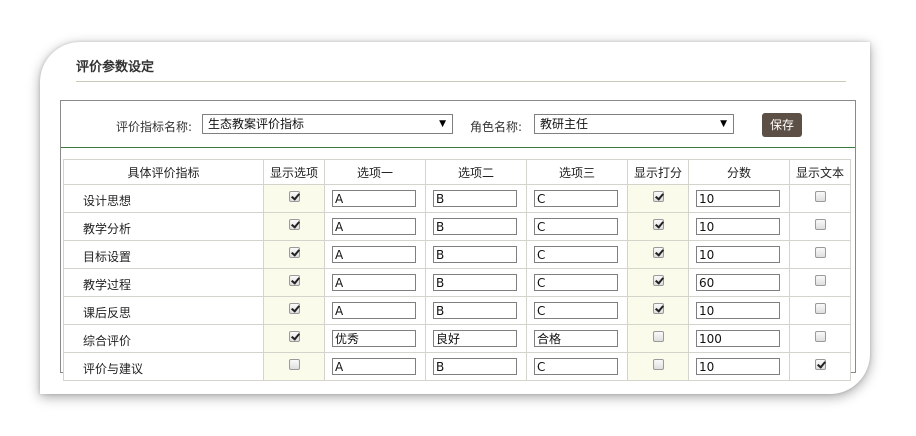  Describe the element at coordinates (327, 124) in the screenshot. I see `indicator-name-select: 生态教案评价指标 ▼` at that location.